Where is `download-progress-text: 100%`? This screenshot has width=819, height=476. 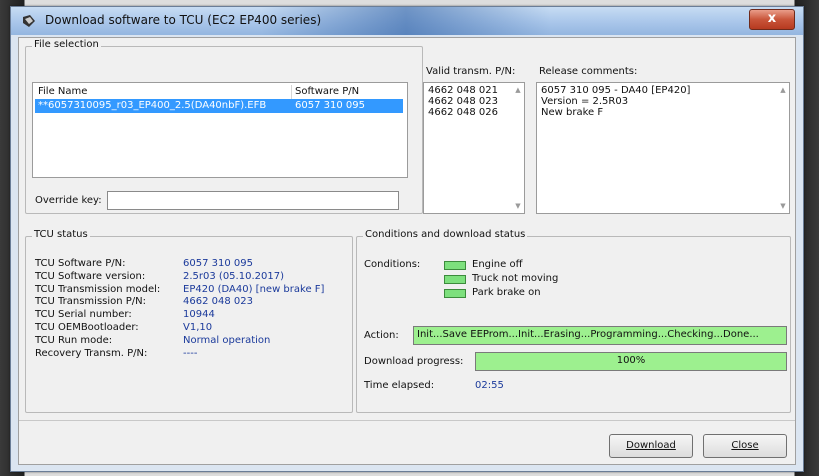
download-progress-text: 100% is located at coordinates (631, 360).